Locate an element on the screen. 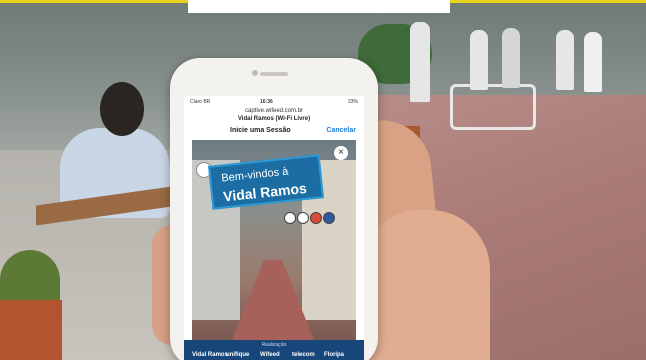  sponsor-logo: Vidal Ramos is located at coordinates (210, 355).